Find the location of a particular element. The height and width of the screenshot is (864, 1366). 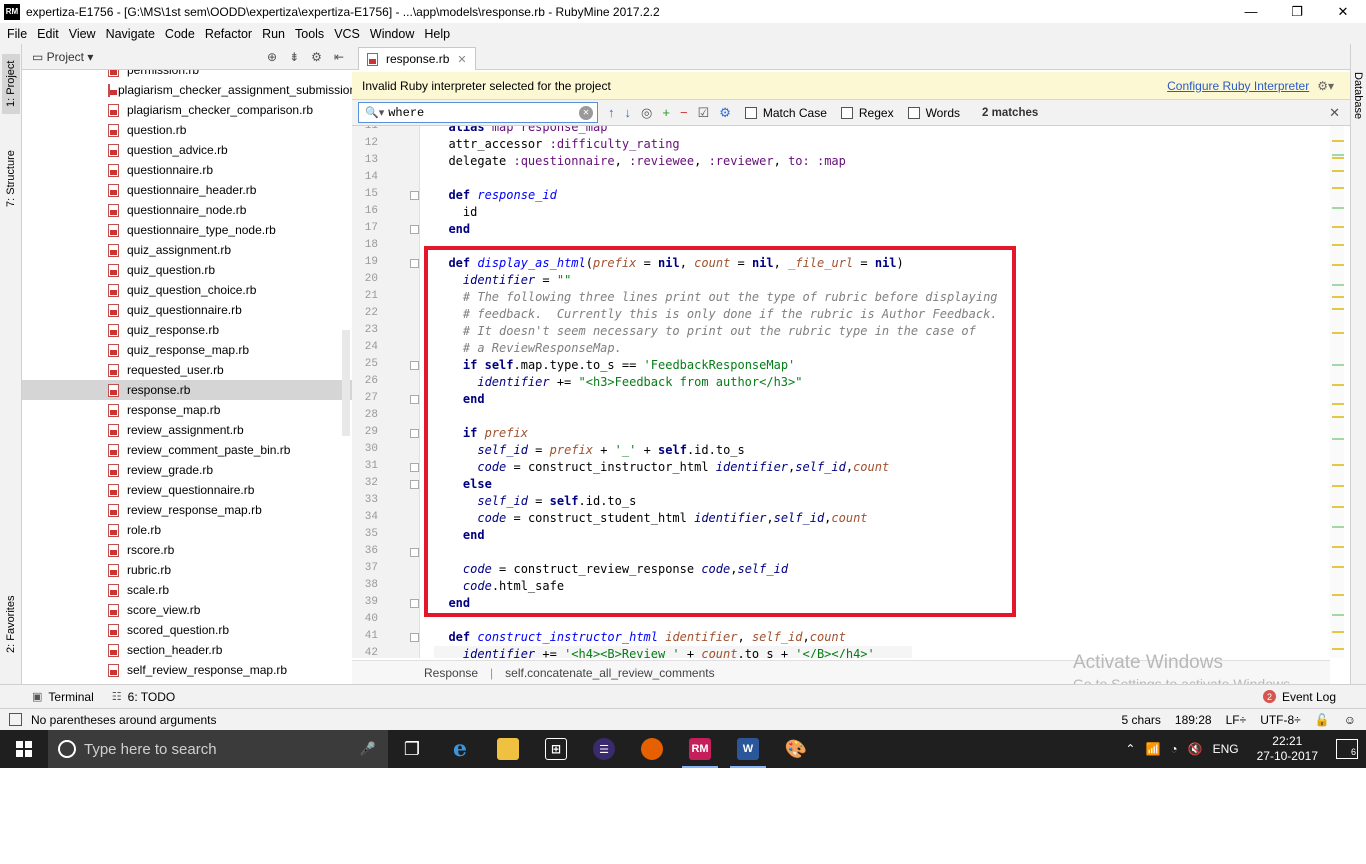

project-file-item: question_advice.rb is located at coordinates (187, 150).